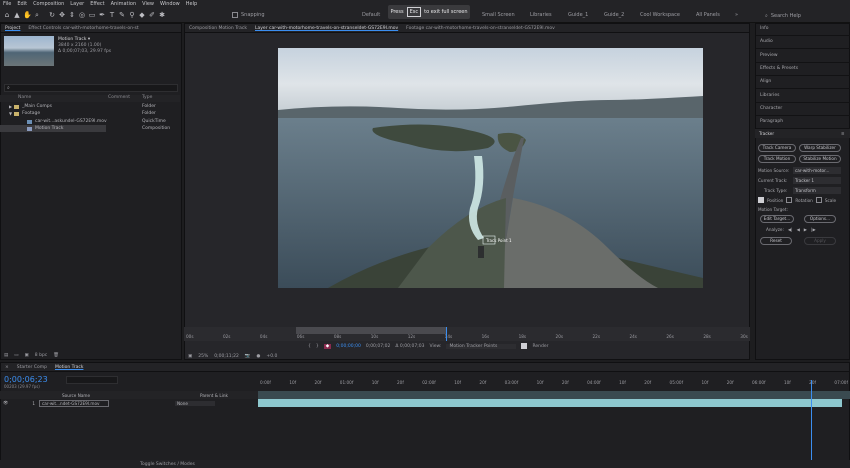 The image size is (850, 468). I want to click on roto-brush-tool-icon: ✐, so click(152, 15).